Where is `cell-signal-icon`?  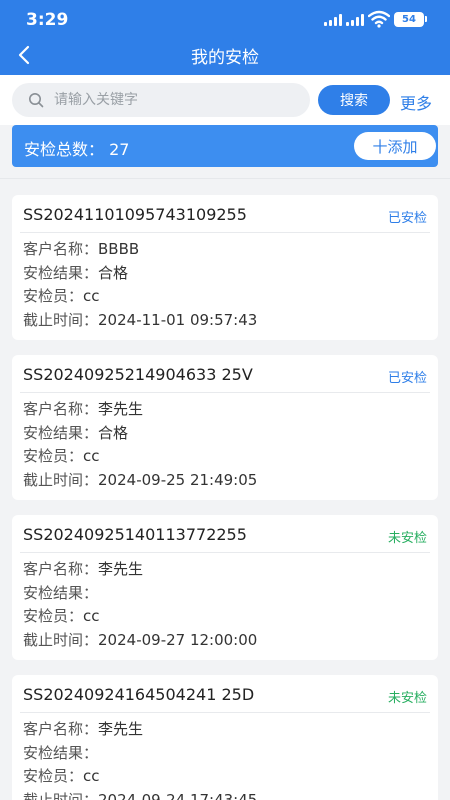
cell-signal-icon is located at coordinates (333, 20).